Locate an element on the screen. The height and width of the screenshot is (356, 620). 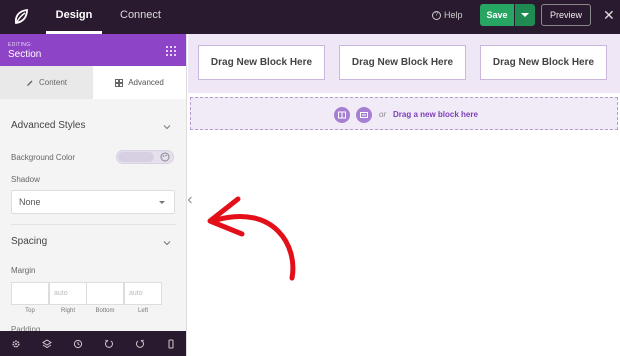
background-color-label: Background Color is located at coordinates (43, 157).